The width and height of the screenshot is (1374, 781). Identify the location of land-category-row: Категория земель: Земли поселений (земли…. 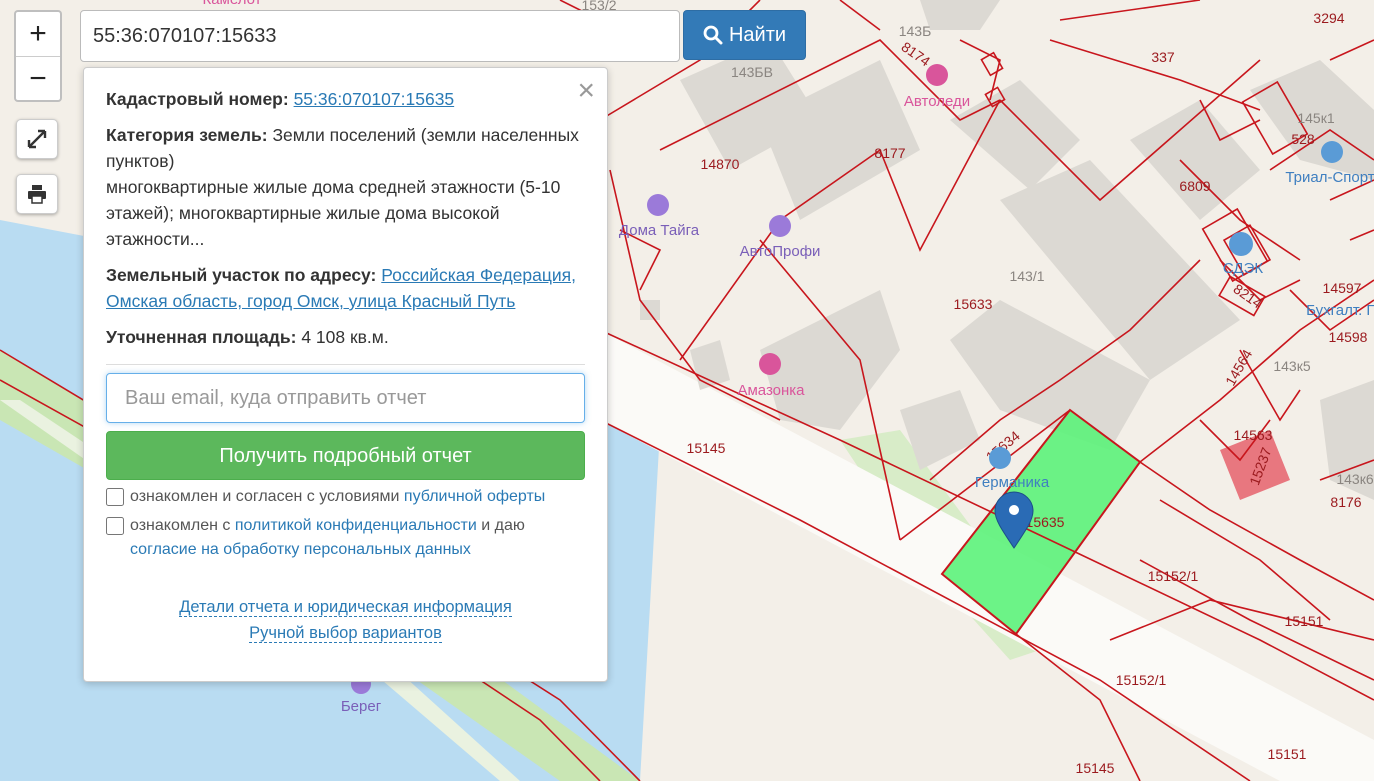
(345, 187).